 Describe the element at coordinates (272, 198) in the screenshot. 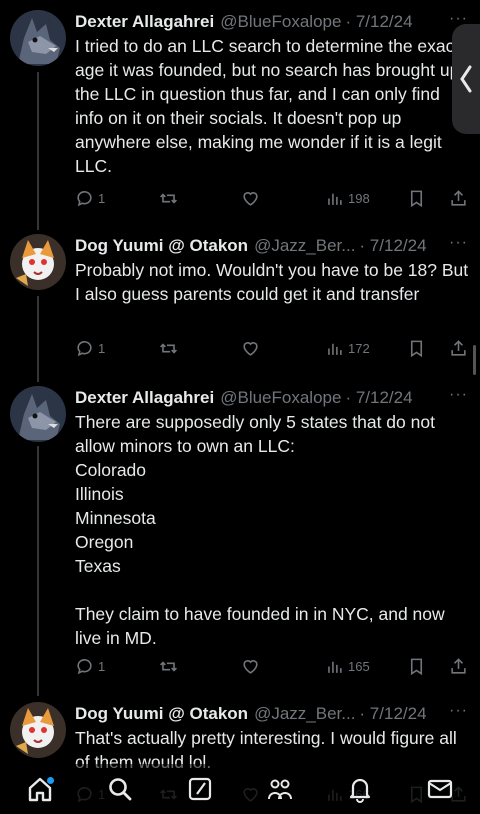

I see `tweet-actions: 1 198` at that location.